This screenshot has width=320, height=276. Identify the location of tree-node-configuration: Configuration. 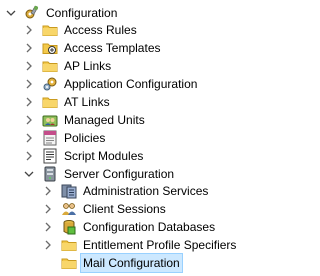
(62, 13).